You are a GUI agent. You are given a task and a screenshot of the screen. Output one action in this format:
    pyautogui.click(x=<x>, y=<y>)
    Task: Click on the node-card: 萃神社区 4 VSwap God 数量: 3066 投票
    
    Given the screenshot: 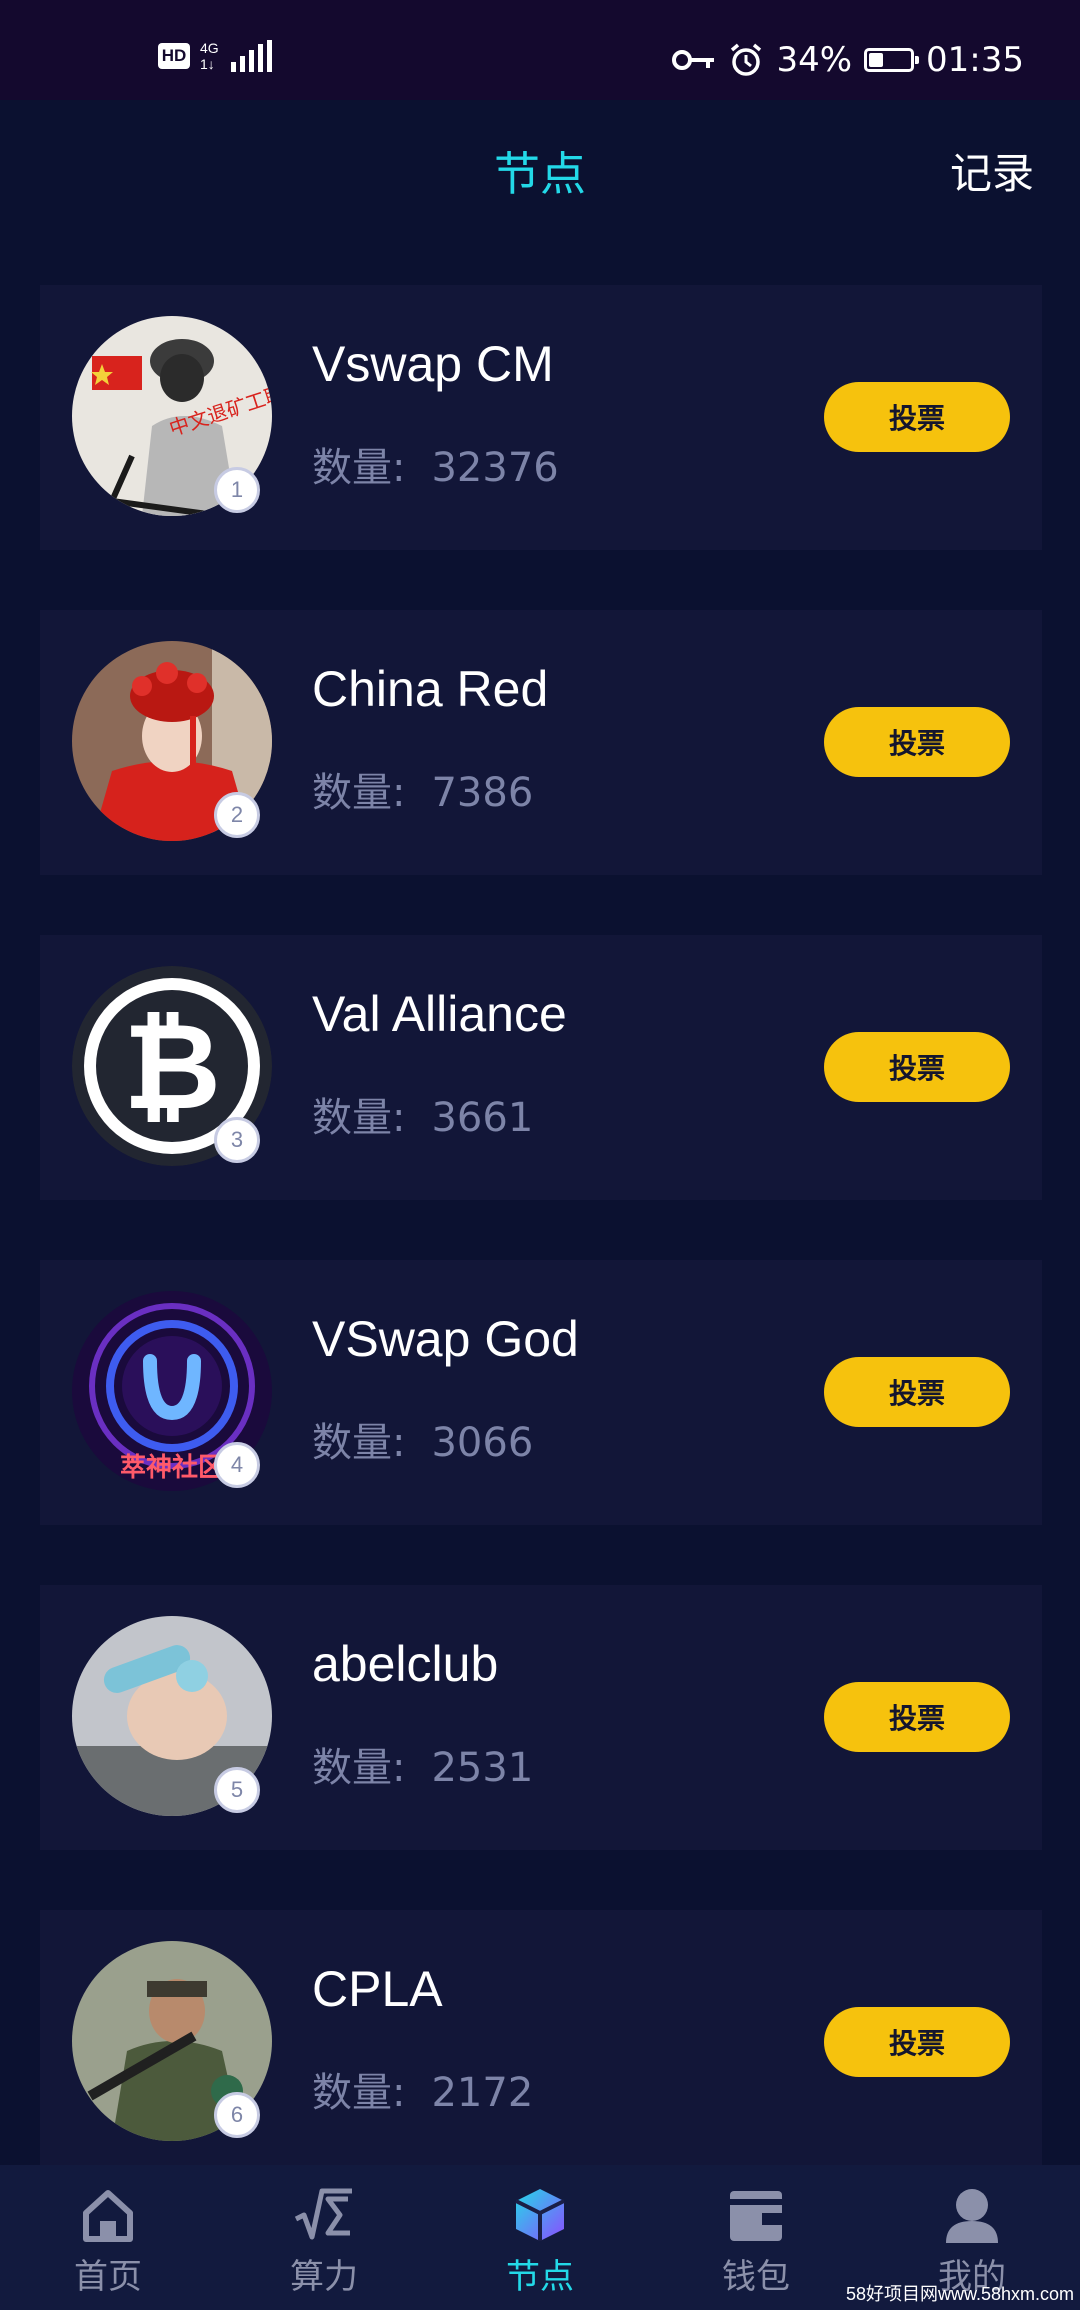 What is the action you would take?
    pyautogui.click(x=541, y=1392)
    